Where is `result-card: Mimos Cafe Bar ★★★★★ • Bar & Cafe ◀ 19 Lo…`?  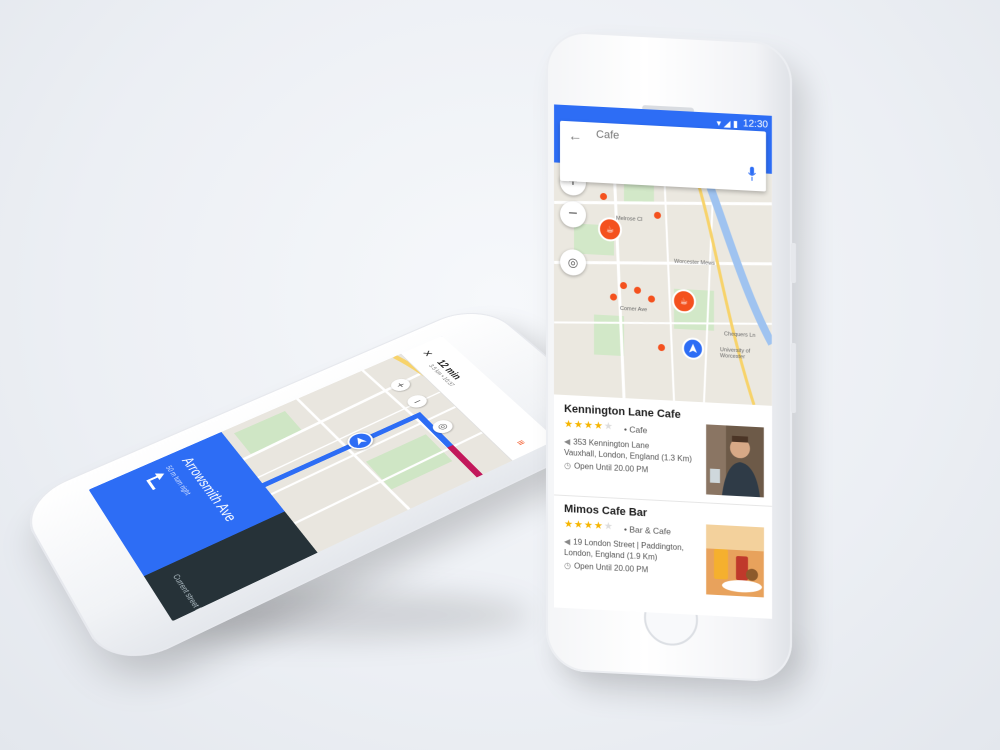 result-card: Mimos Cafe Bar ★★★★★ • Bar & Cafe ◀ 19 Lo… is located at coordinates (663, 557).